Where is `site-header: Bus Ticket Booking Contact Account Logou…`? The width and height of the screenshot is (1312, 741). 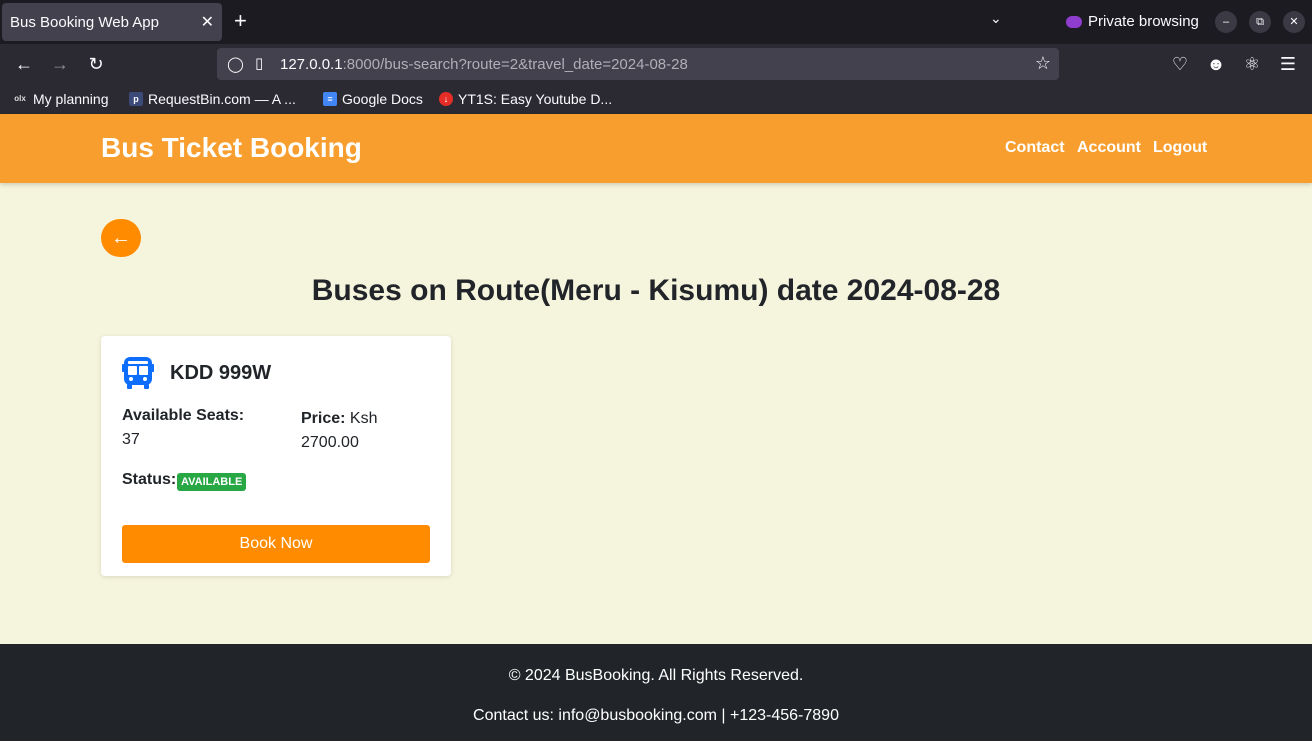
site-header: Bus Ticket Booking Contact Account Logou… is located at coordinates (656, 148).